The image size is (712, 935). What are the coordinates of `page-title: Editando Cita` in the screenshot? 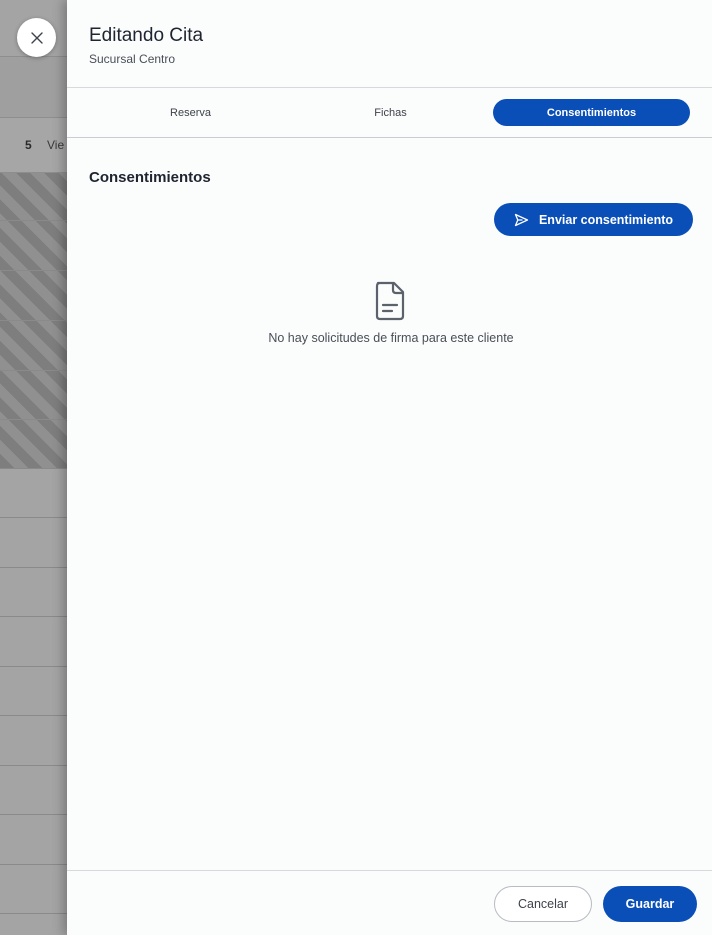 It's located at (146, 35).